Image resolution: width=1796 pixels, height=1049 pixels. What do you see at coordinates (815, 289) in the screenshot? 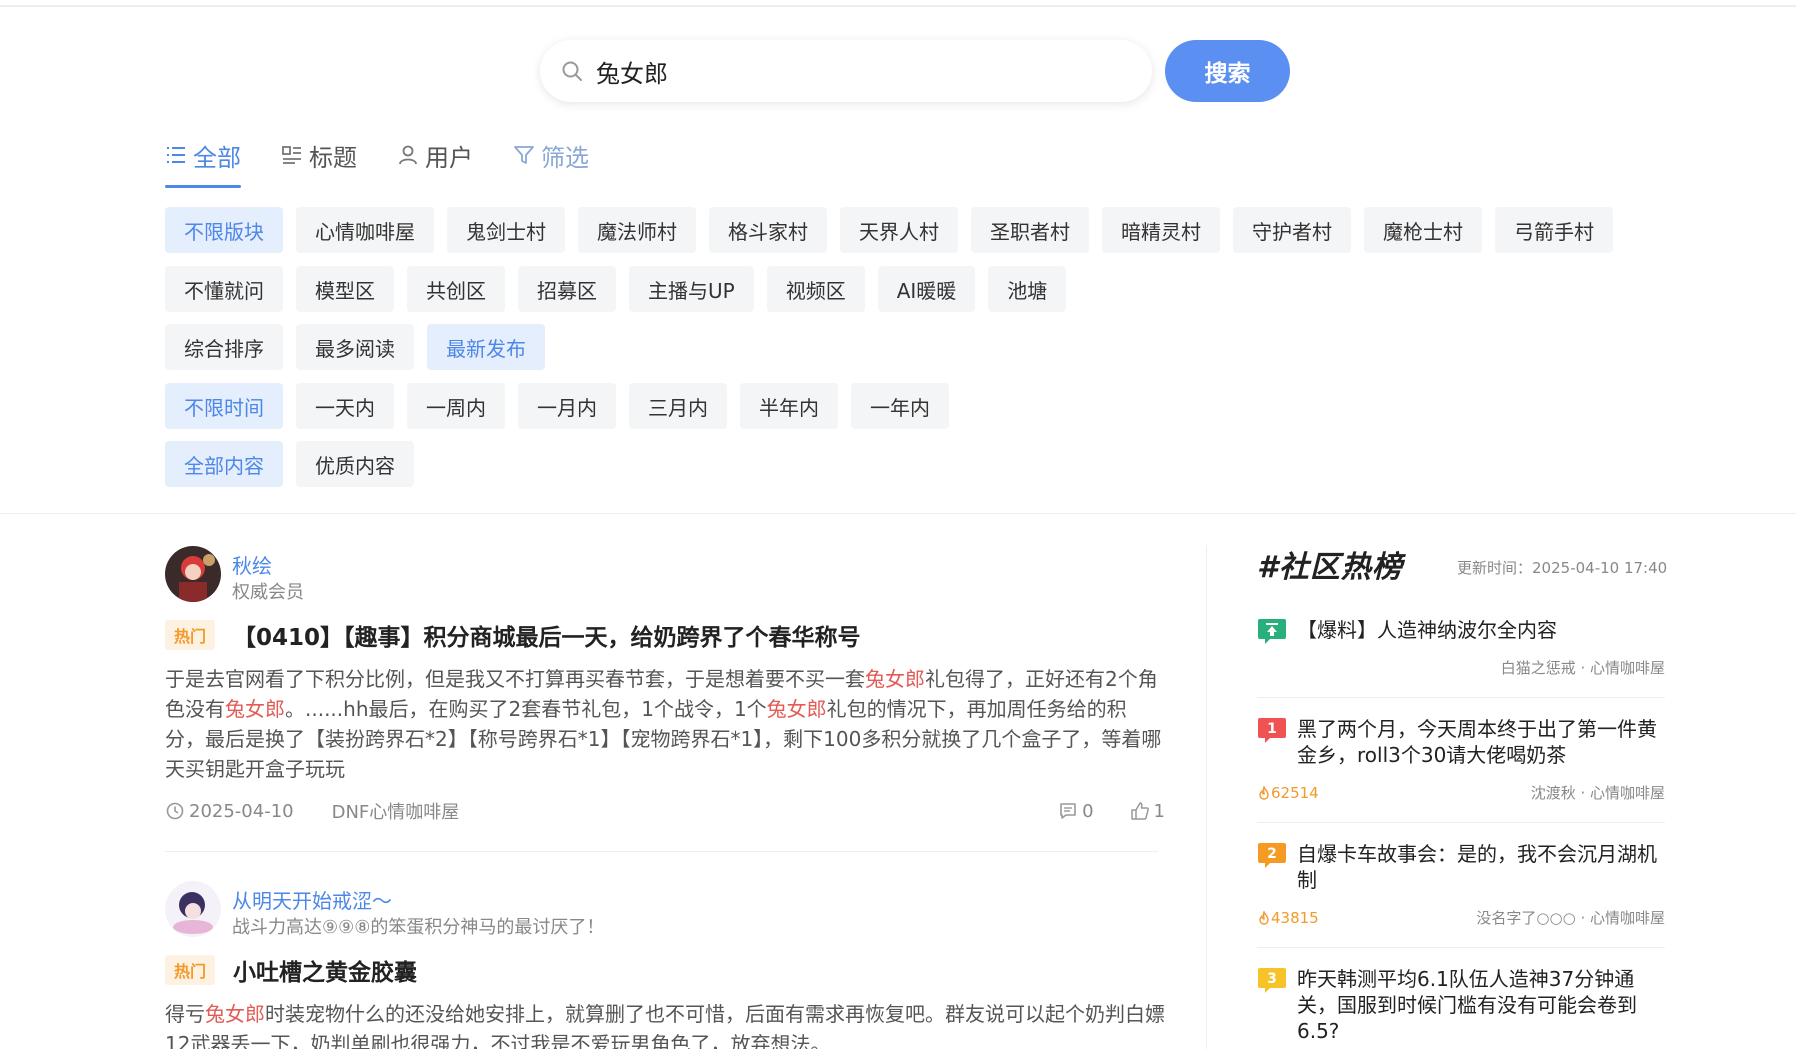
I see `chip-board: 视频区` at bounding box center [815, 289].